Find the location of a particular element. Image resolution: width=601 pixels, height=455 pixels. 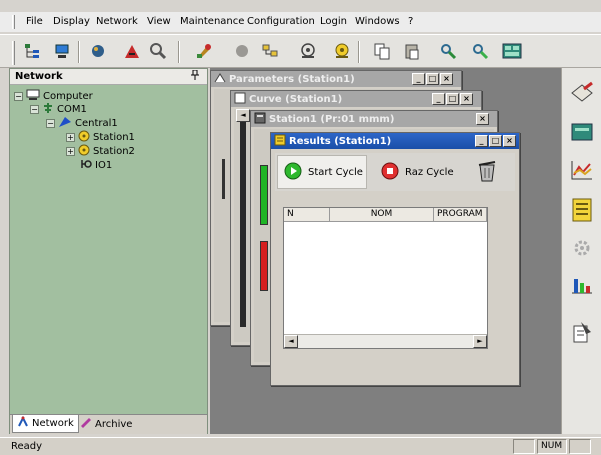

column-header-program: PROGRAM is located at coordinates (460, 215).